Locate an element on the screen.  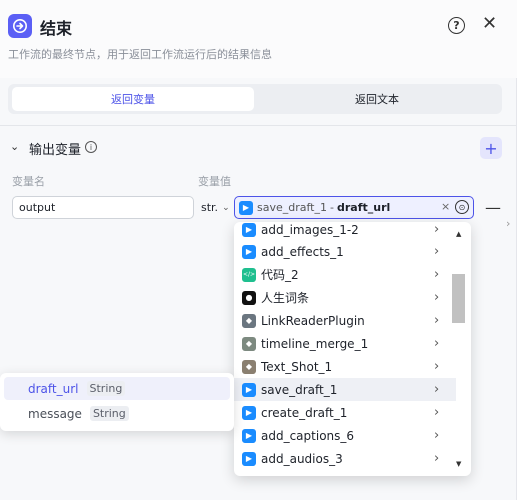
node-option-label: LinkReaderPlugin is located at coordinates (313, 320).